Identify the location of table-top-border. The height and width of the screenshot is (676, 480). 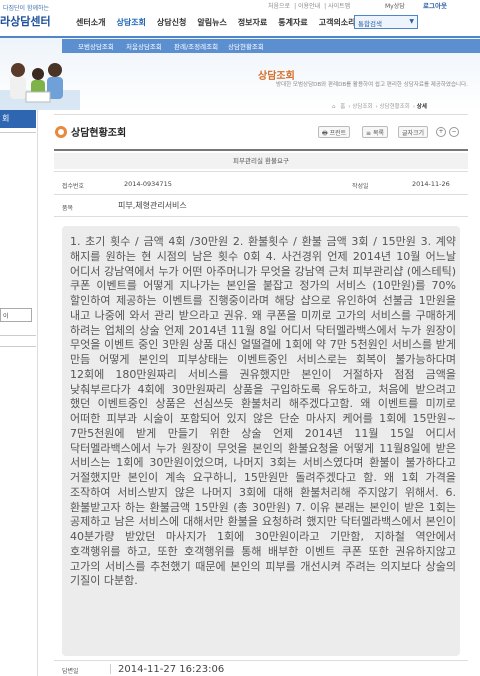
(261, 150).